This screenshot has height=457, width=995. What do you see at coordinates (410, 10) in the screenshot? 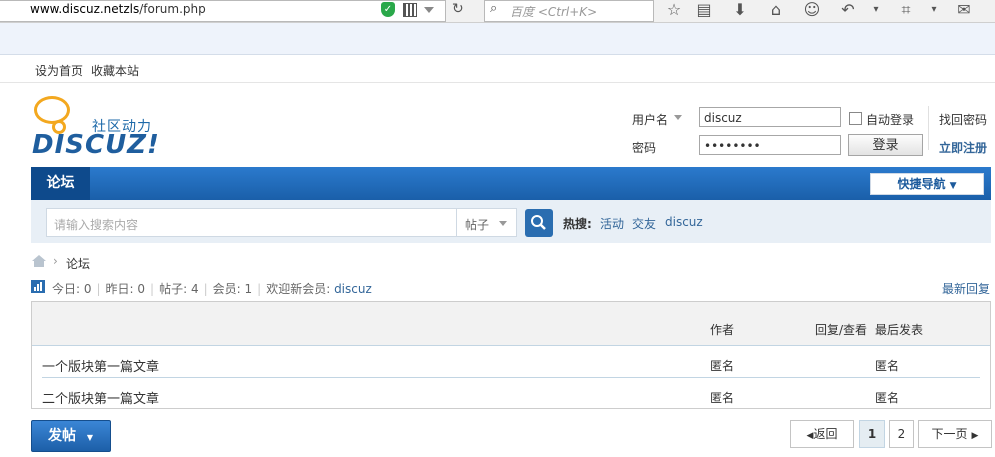
I see `qr-code-icon` at bounding box center [410, 10].